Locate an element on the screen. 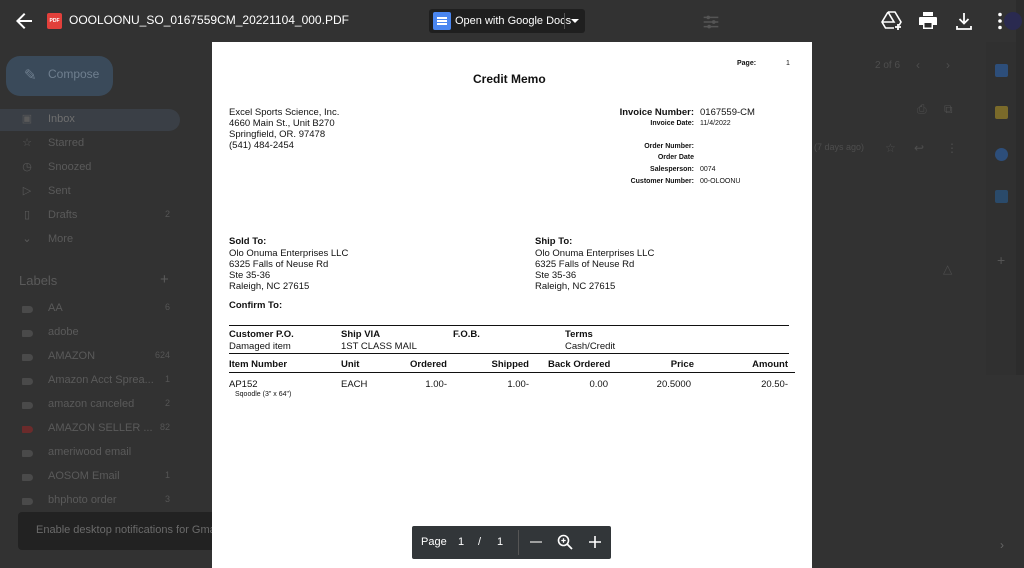 This screenshot has width=1024, height=568. order-date-label: Order Date is located at coordinates (675, 157).